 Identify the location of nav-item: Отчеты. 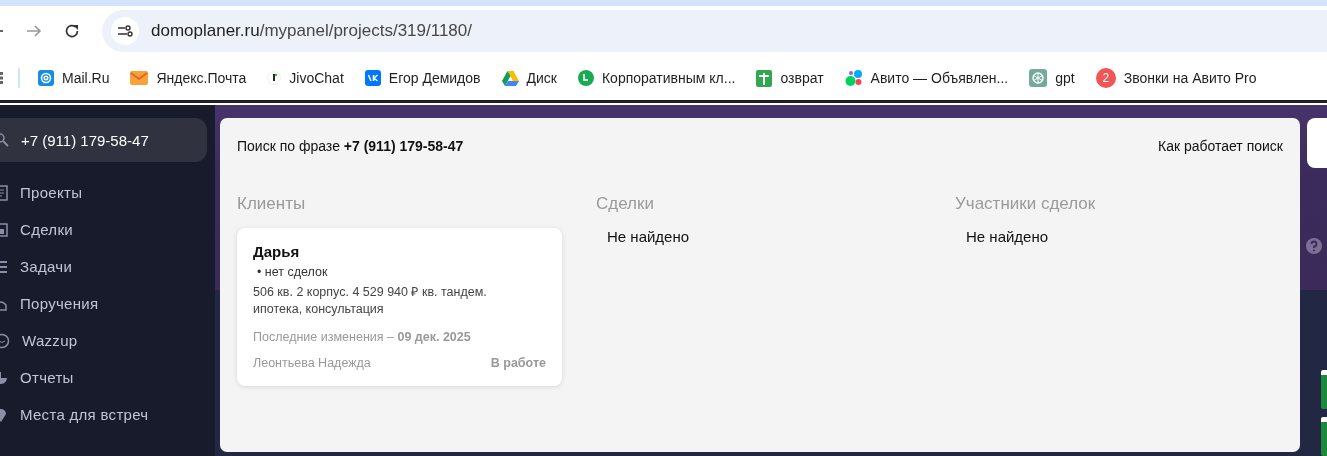
(107, 377).